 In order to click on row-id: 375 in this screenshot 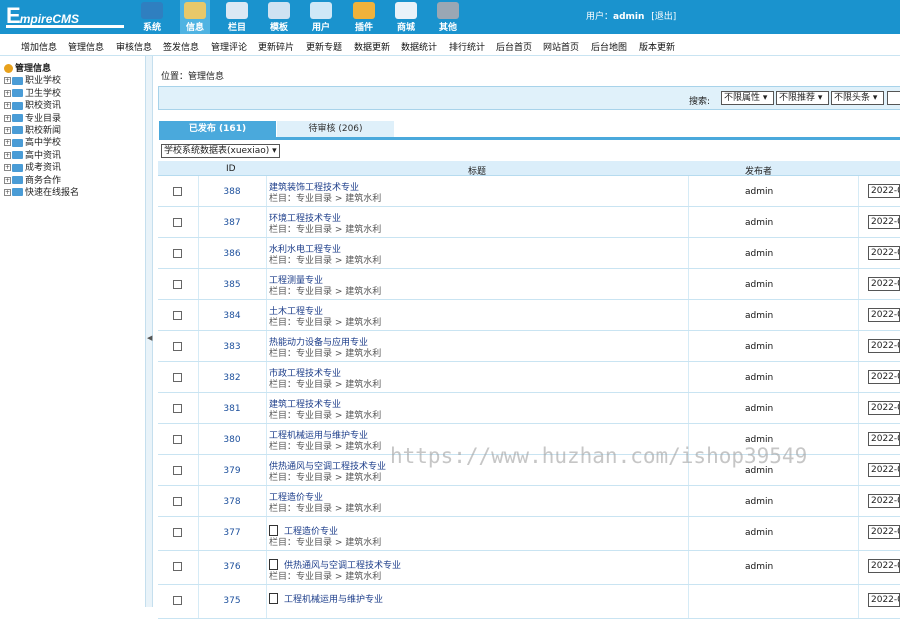, I will do `click(232, 601)`.